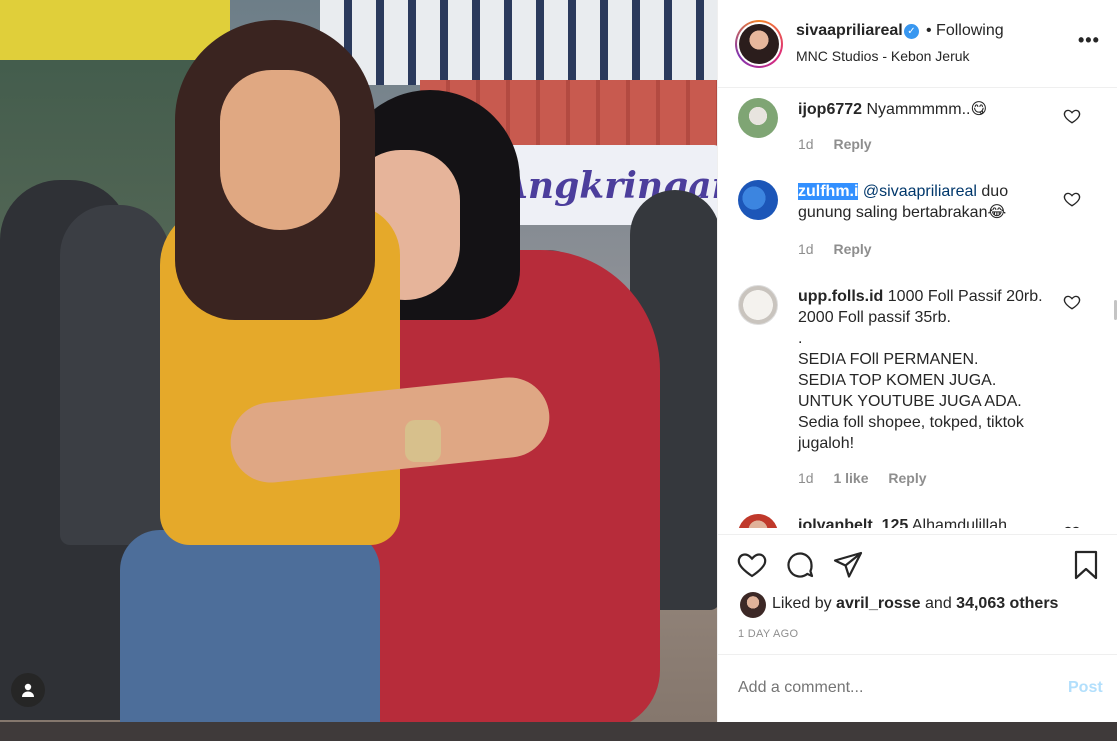 The width and height of the screenshot is (1117, 741). What do you see at coordinates (830, 109) in the screenshot?
I see `comment-username: ijop6772` at bounding box center [830, 109].